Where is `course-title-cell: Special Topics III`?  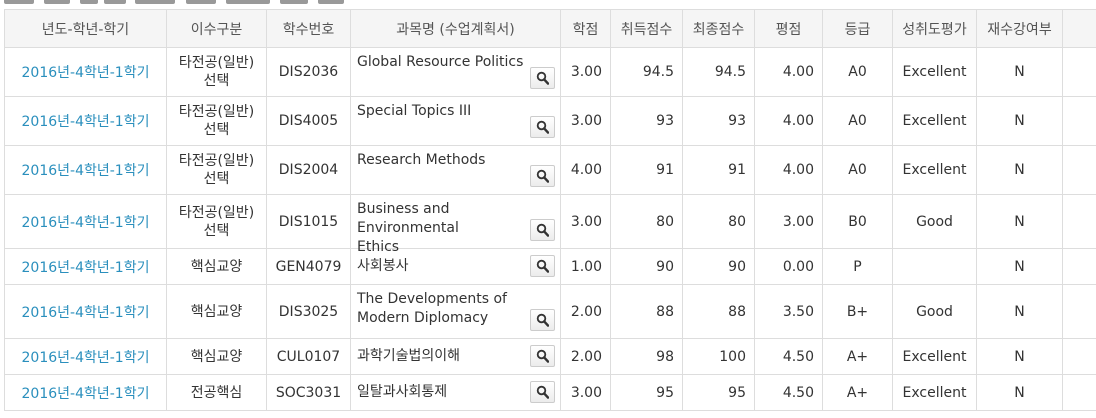 course-title-cell: Special Topics III is located at coordinates (455, 121).